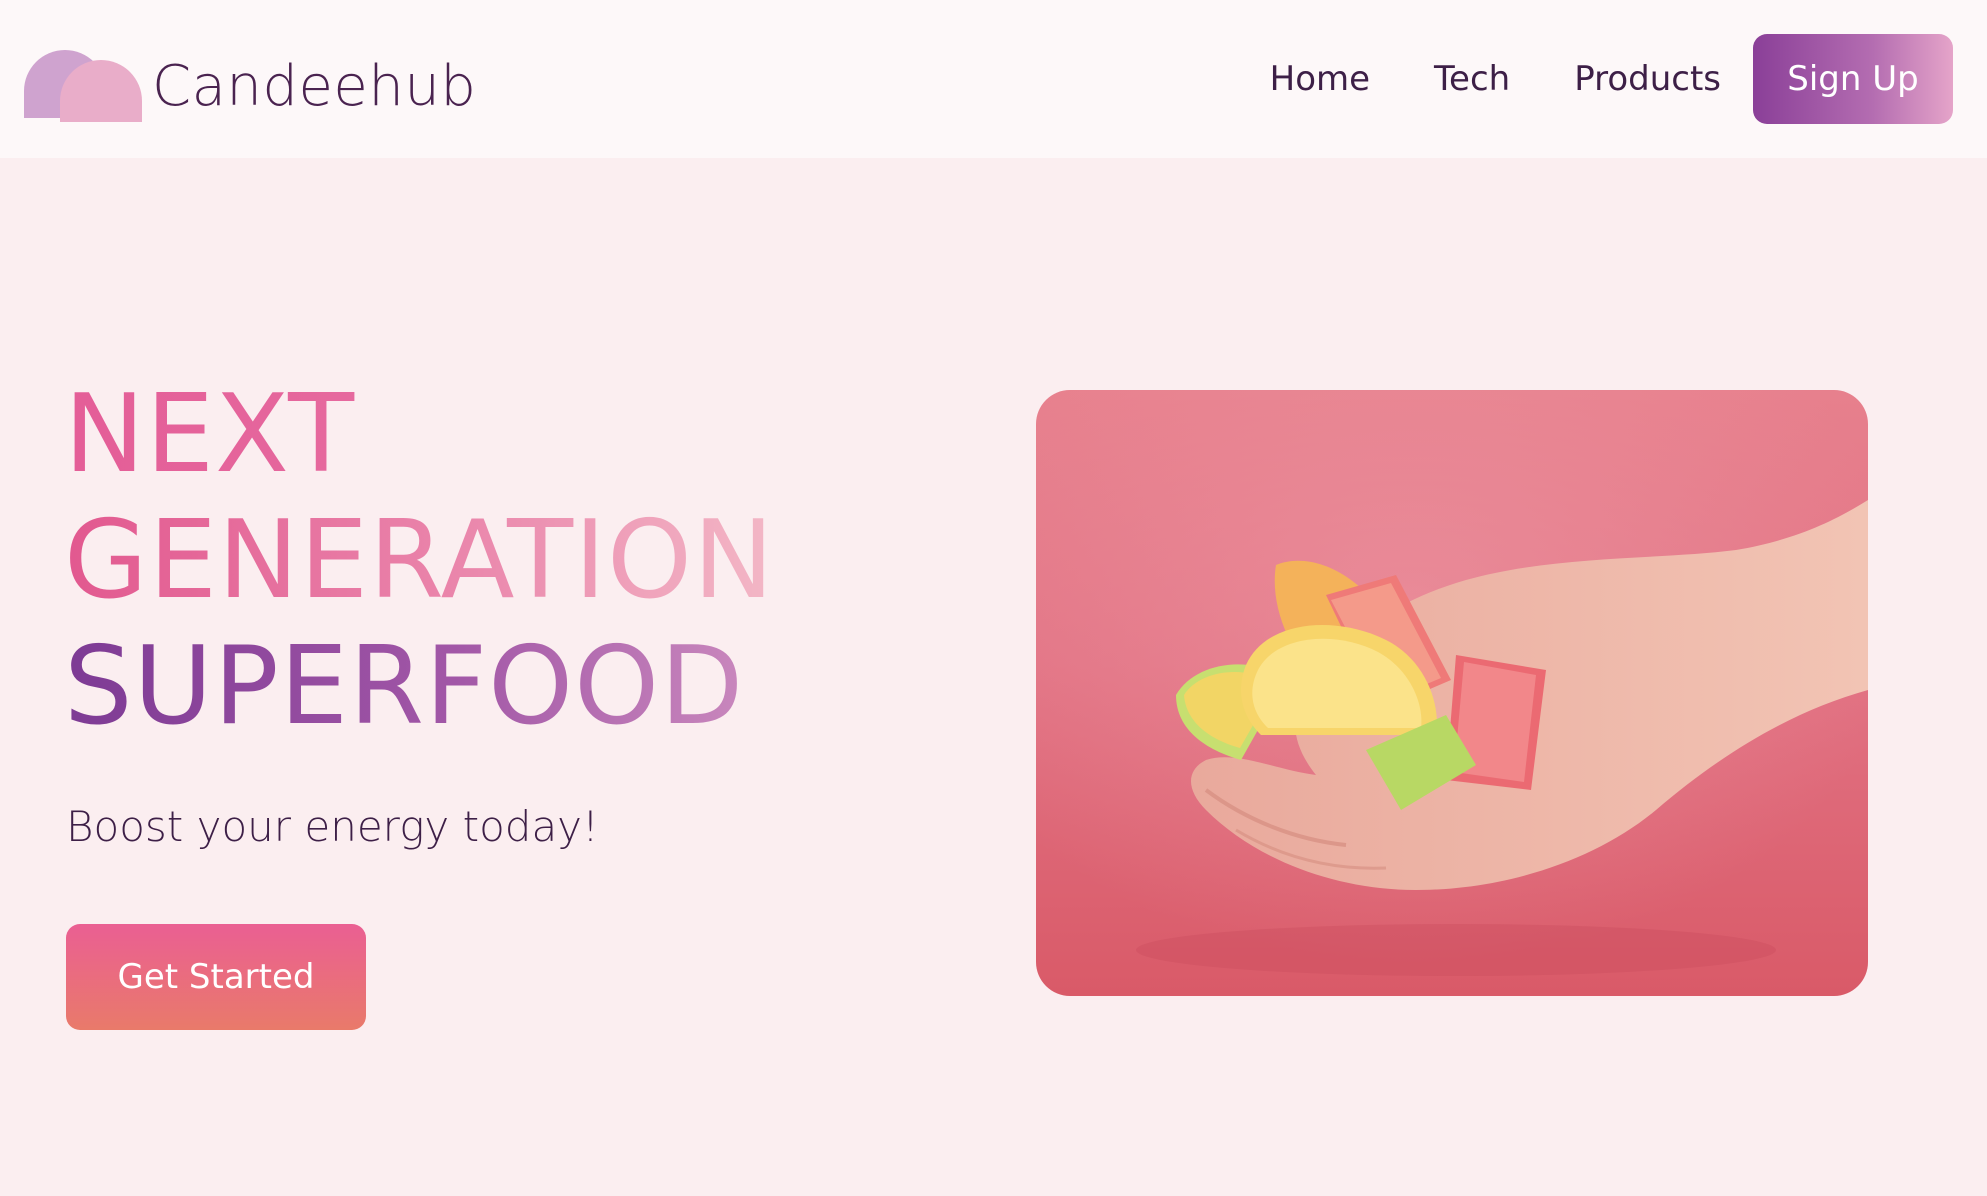  Describe the element at coordinates (1472, 79) in the screenshot. I see `nav-link-tech: Tech` at that location.